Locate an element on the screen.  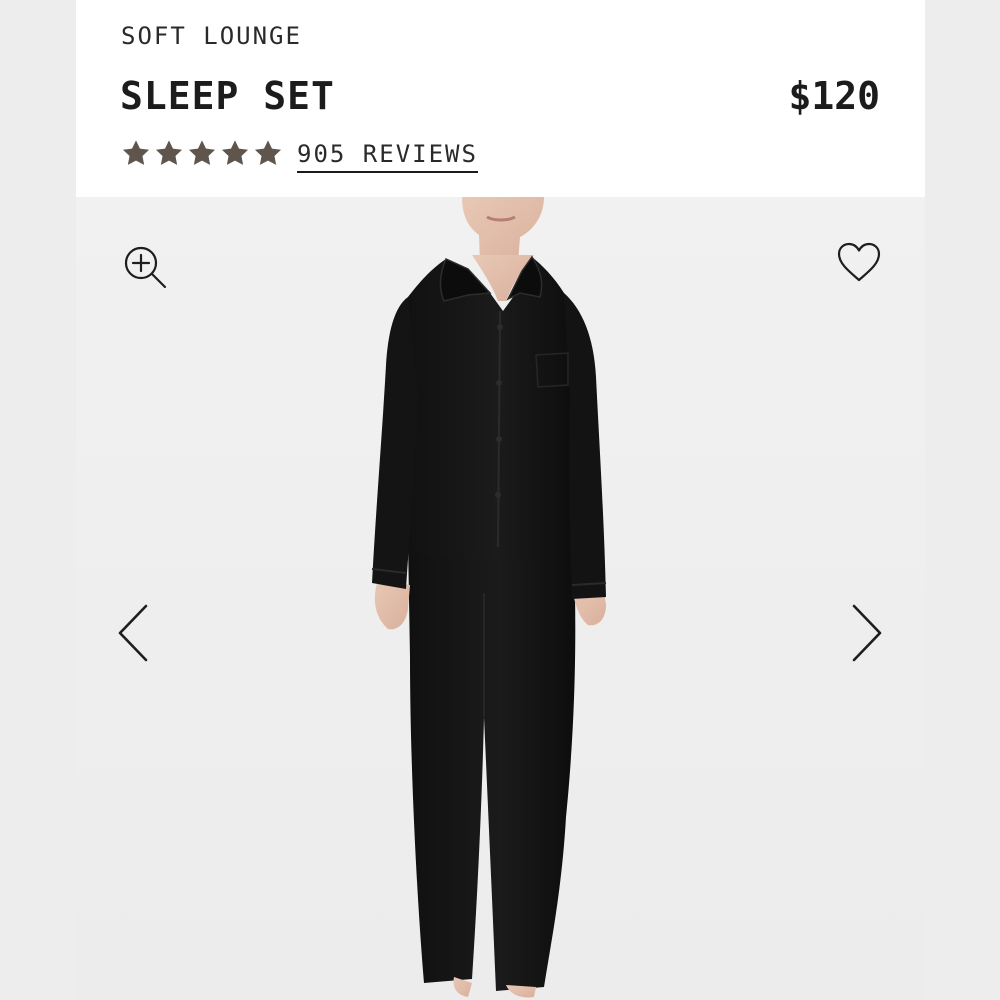
chevron-right-icon is located at coordinates (867, 633).